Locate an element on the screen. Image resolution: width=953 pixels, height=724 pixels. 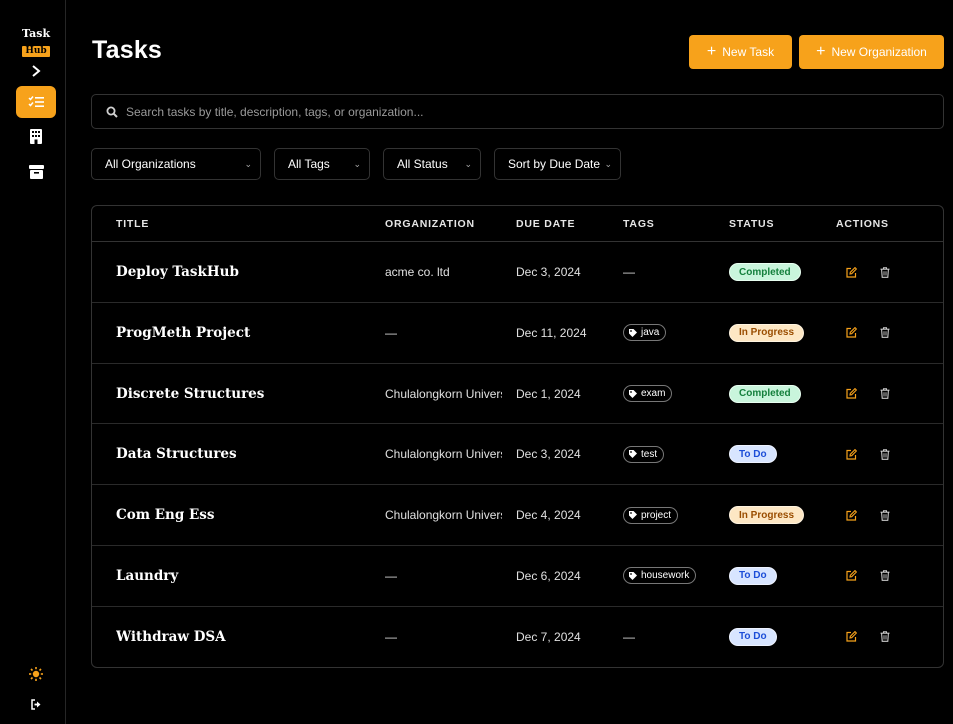
tag-chip: housework is located at coordinates (660, 576).